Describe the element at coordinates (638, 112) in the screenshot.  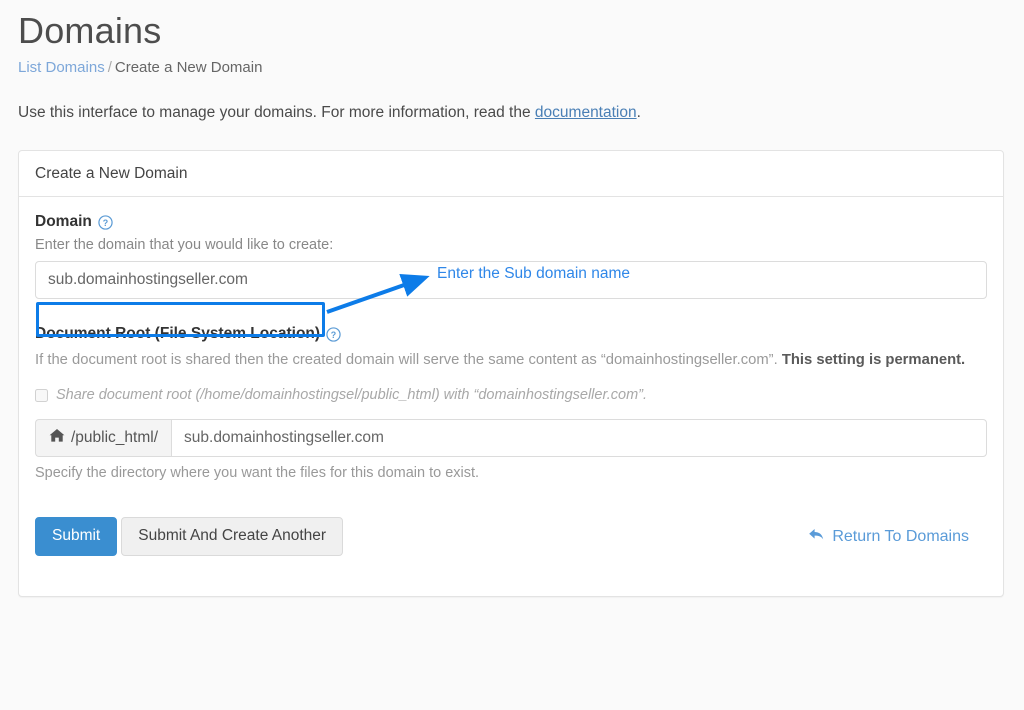
I see `intro-text-after: .` at that location.